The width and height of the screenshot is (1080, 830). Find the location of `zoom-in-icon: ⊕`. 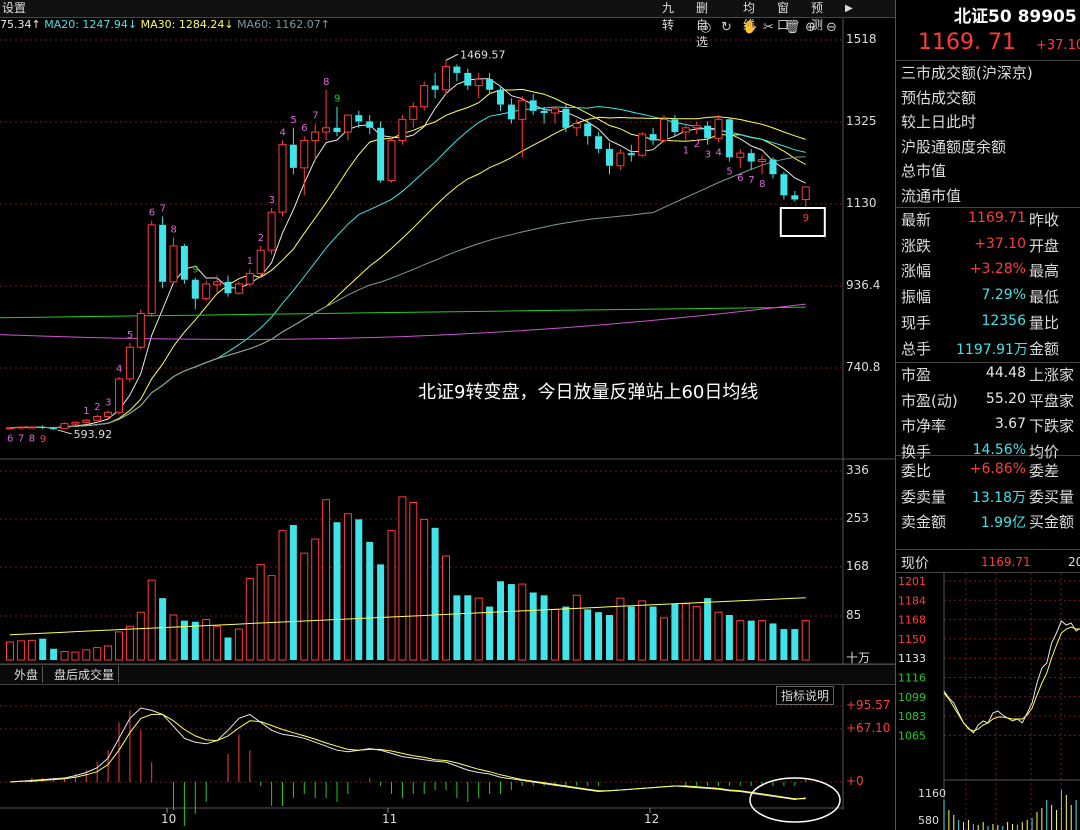

zoom-in-icon: ⊕ is located at coordinates (810, 27).